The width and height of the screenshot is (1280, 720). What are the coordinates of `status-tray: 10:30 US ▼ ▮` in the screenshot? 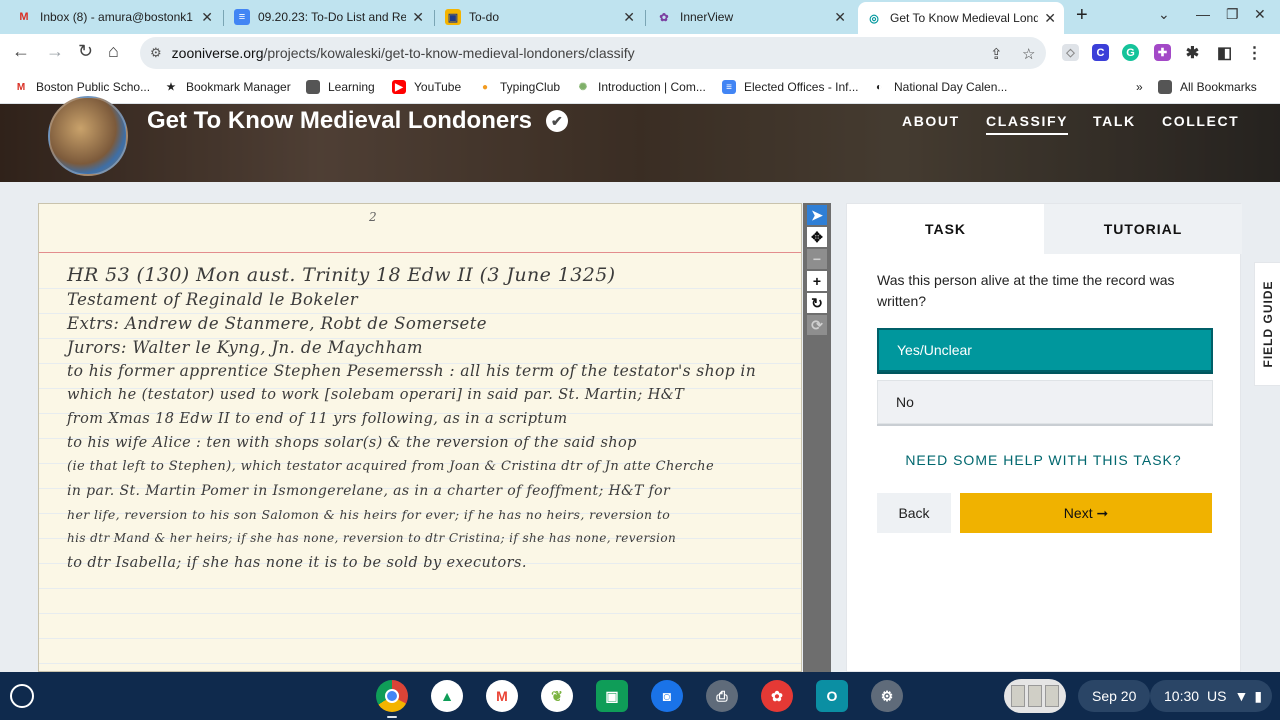 It's located at (1211, 696).